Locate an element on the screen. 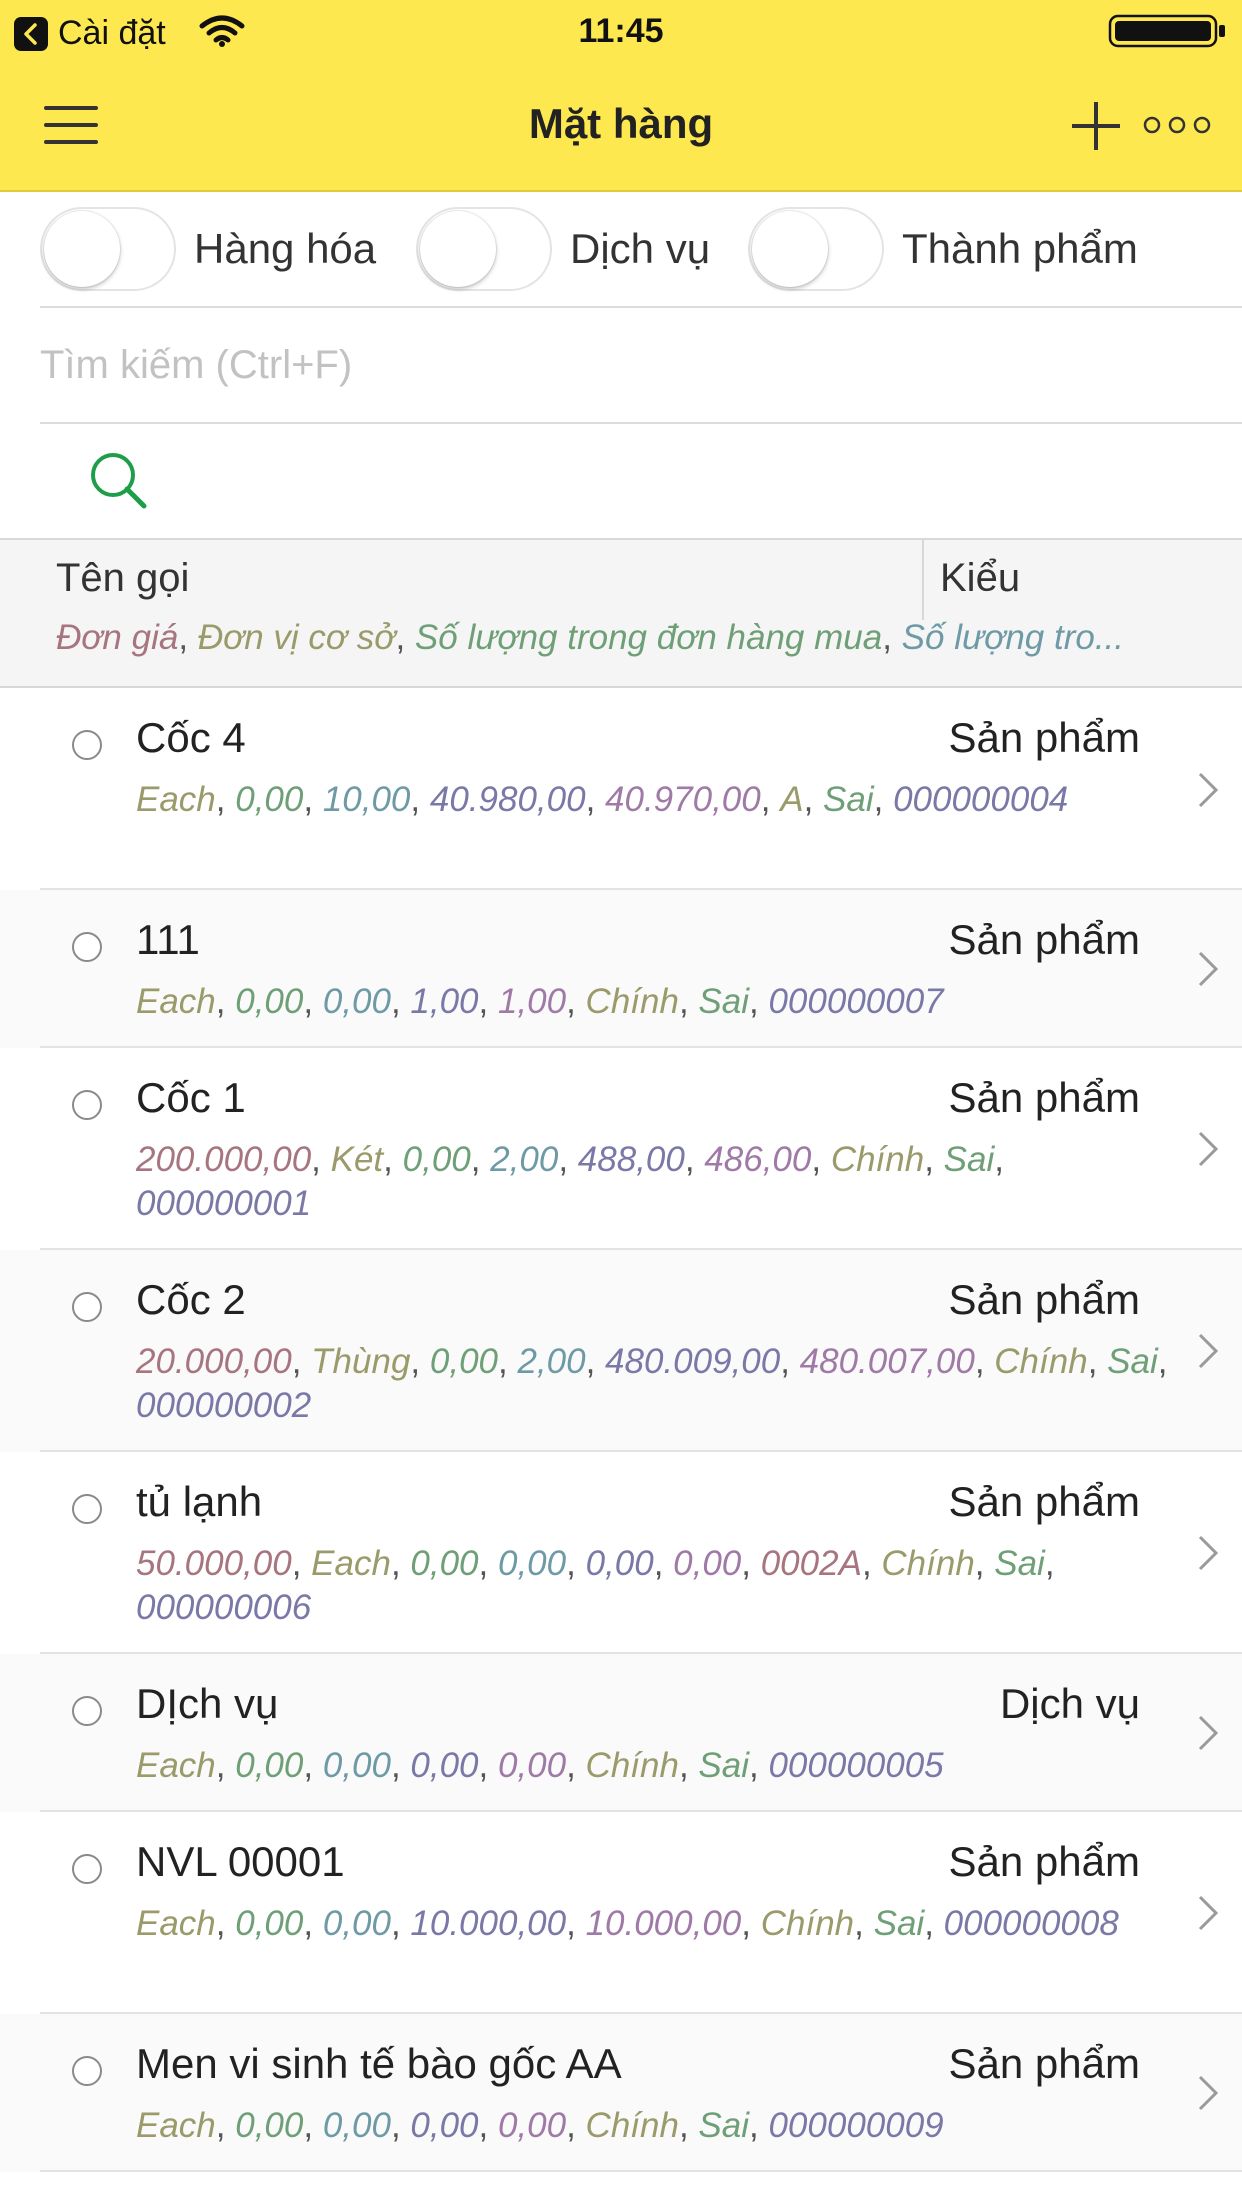 This screenshot has height=2208, width=1242. filter-dich-vu: Dịch vụ is located at coordinates (563, 249).